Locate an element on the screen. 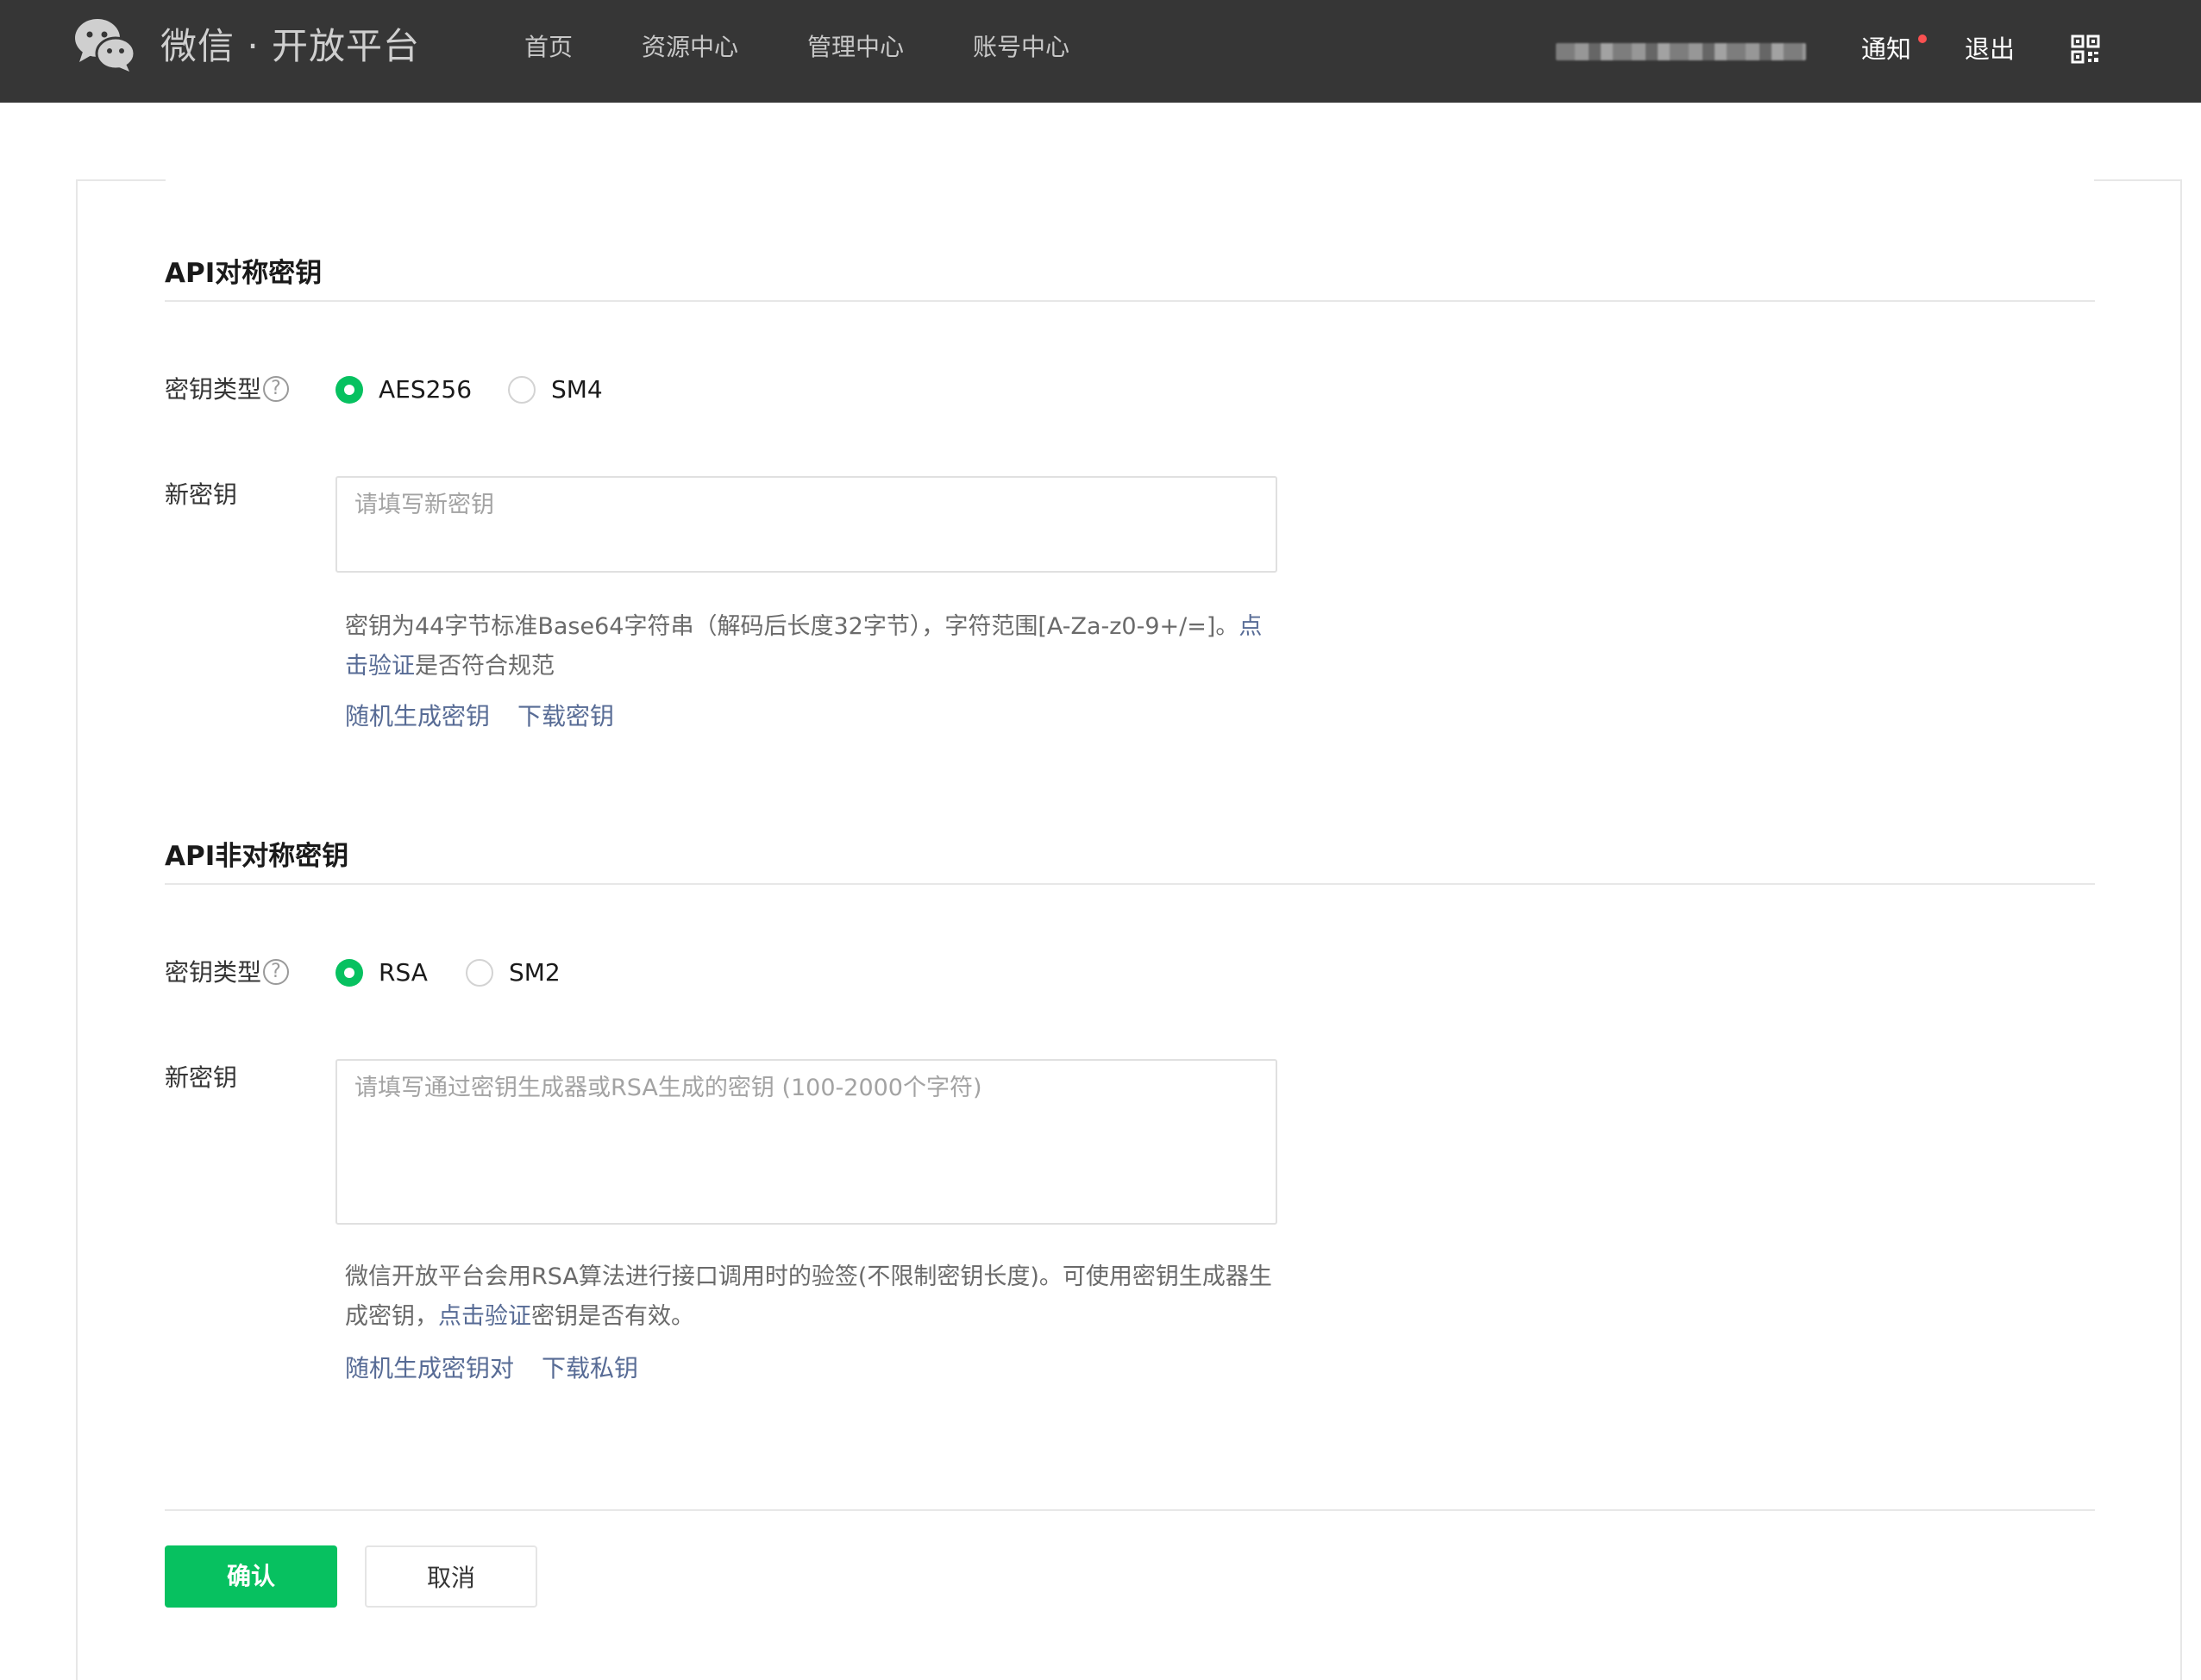 This screenshot has width=2201, height=1680. download-key-link: 下载密钥 is located at coordinates (565, 717).